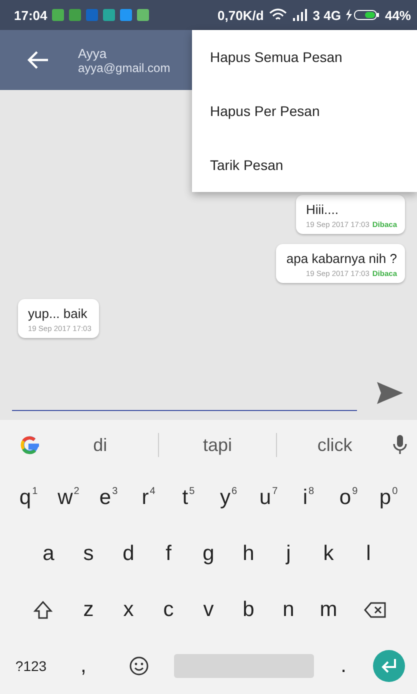 The height and width of the screenshot is (694, 417). Describe the element at coordinates (300, 15) in the screenshot. I see `signal-icon` at that location.